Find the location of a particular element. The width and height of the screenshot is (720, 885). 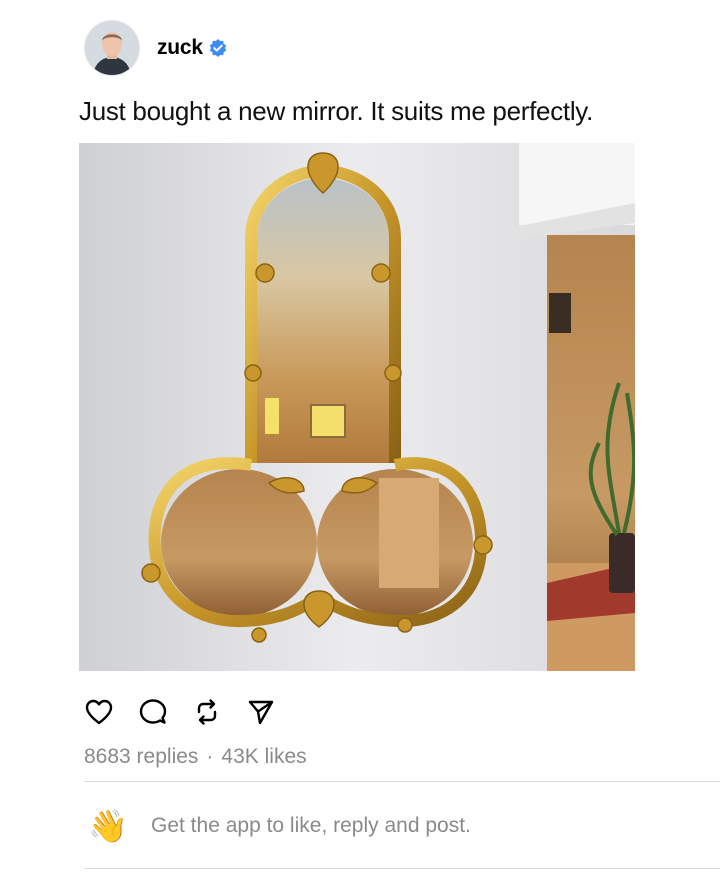

heart-icon is located at coordinates (99, 712).